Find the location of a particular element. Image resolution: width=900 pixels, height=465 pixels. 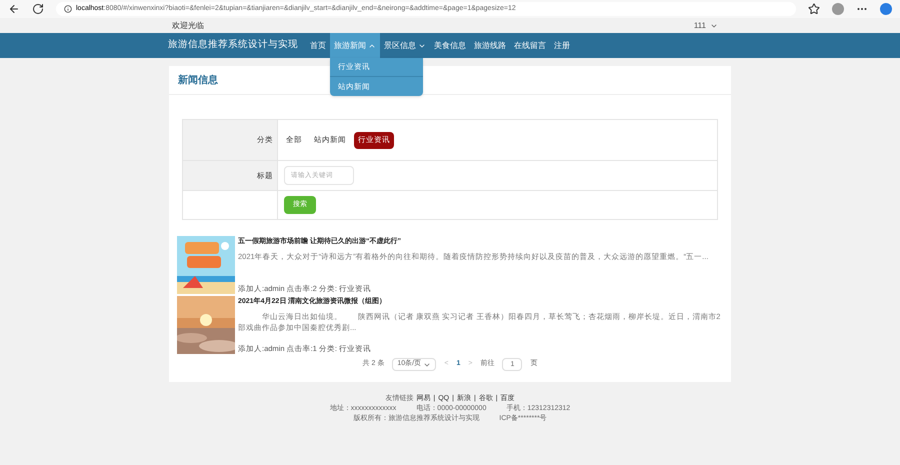

nav-item: 景区信息 is located at coordinates (405, 45).